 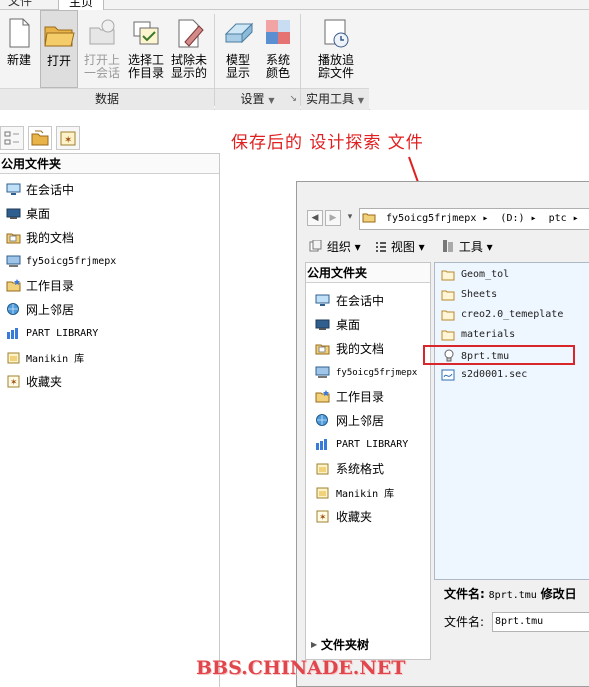 I want to click on new-label: 新建, so click(x=18, y=60).